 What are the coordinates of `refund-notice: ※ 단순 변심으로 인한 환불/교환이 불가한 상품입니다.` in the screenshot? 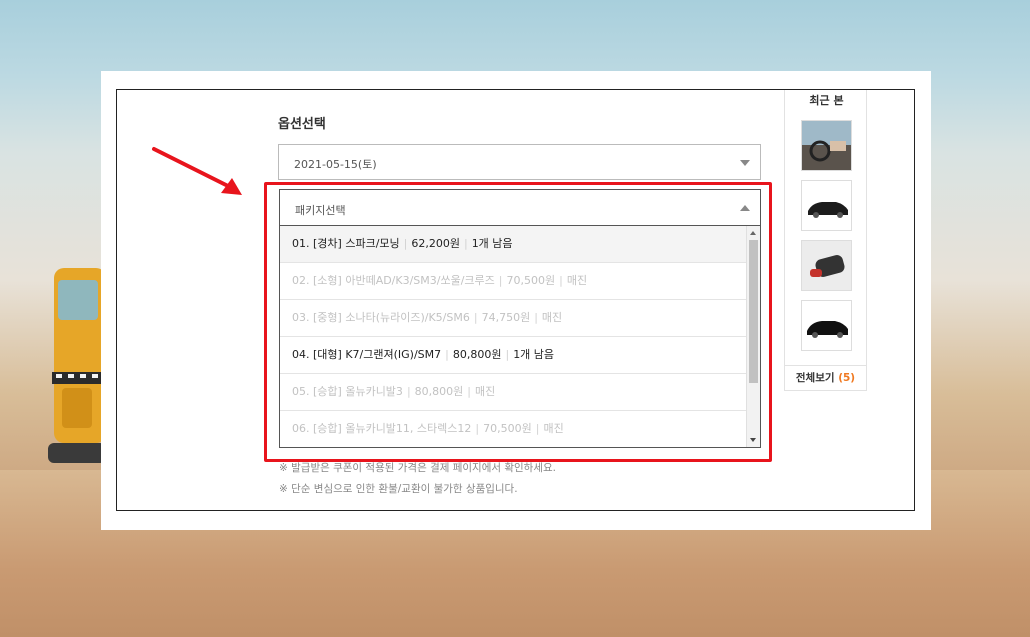 It's located at (398, 489).